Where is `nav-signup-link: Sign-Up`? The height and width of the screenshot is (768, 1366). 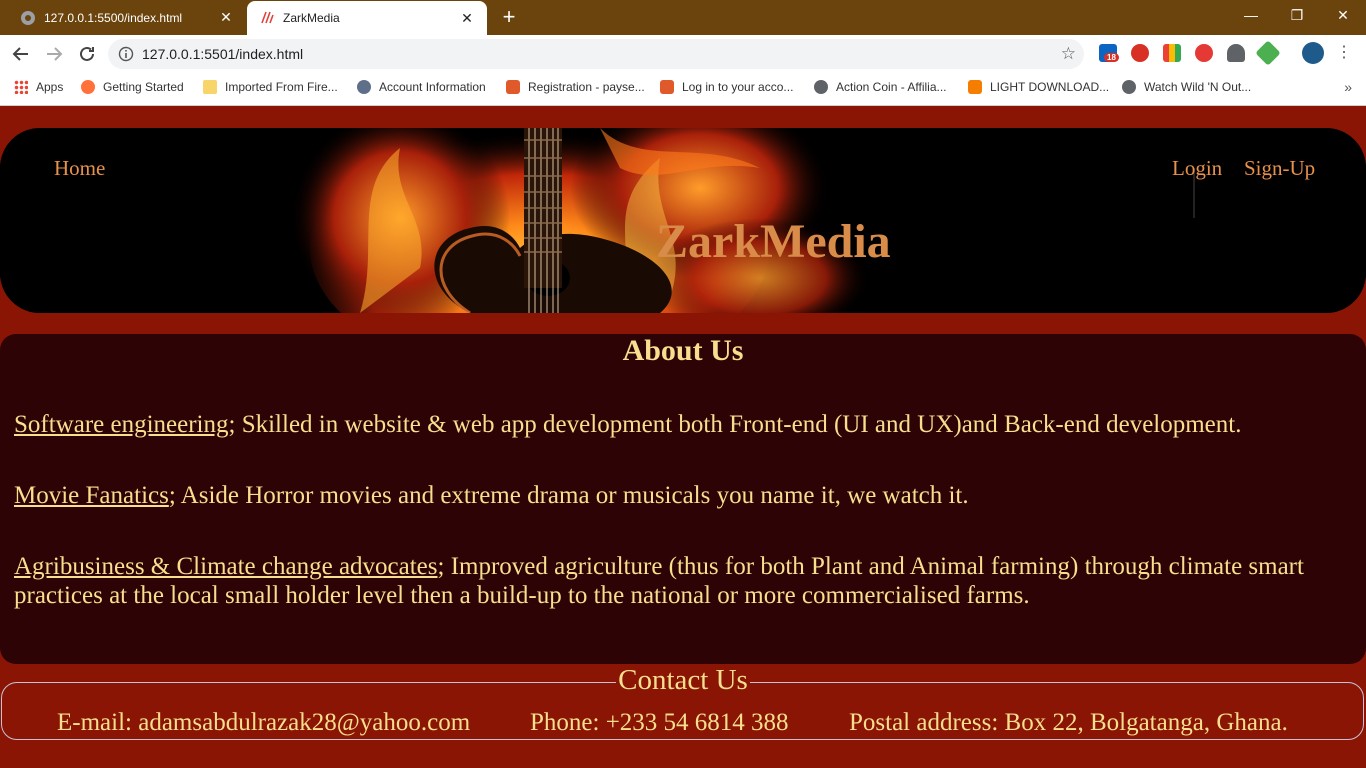
nav-signup-link: Sign-Up is located at coordinates (1279, 168).